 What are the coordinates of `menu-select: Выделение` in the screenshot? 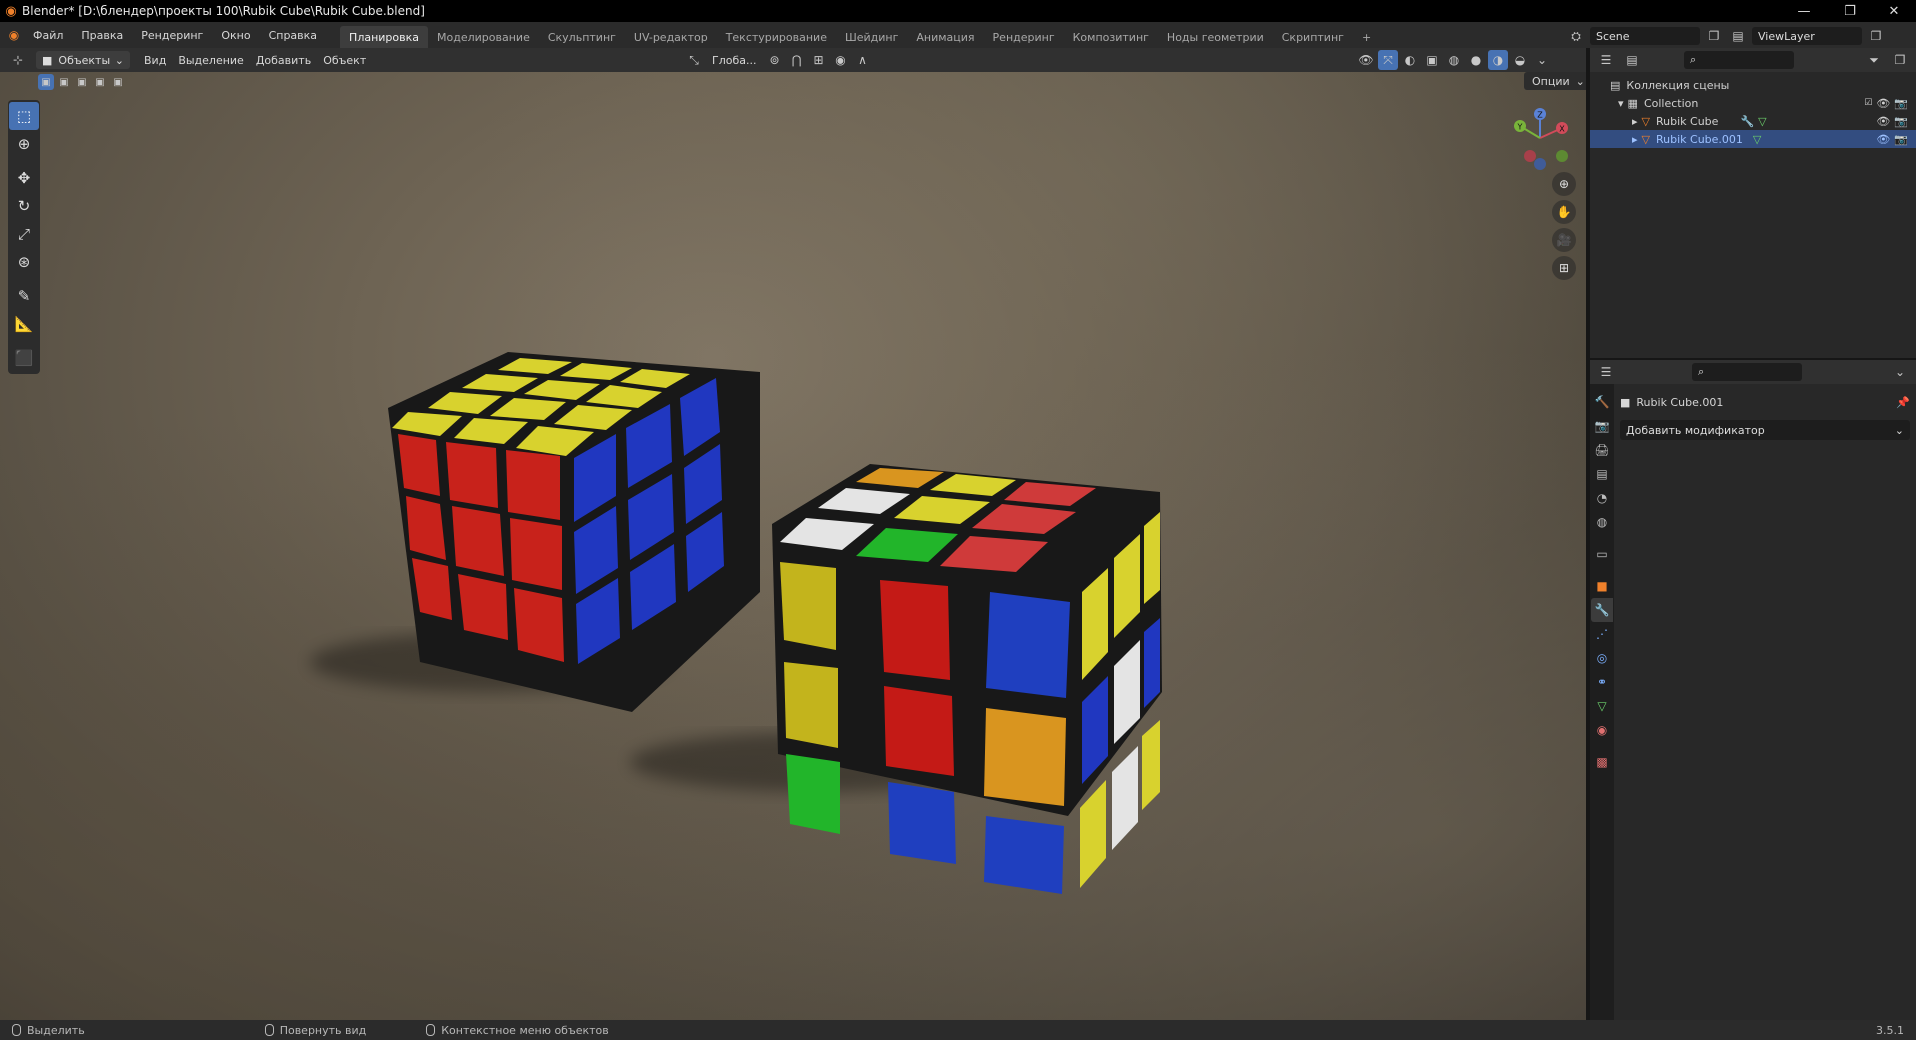 It's located at (211, 60).